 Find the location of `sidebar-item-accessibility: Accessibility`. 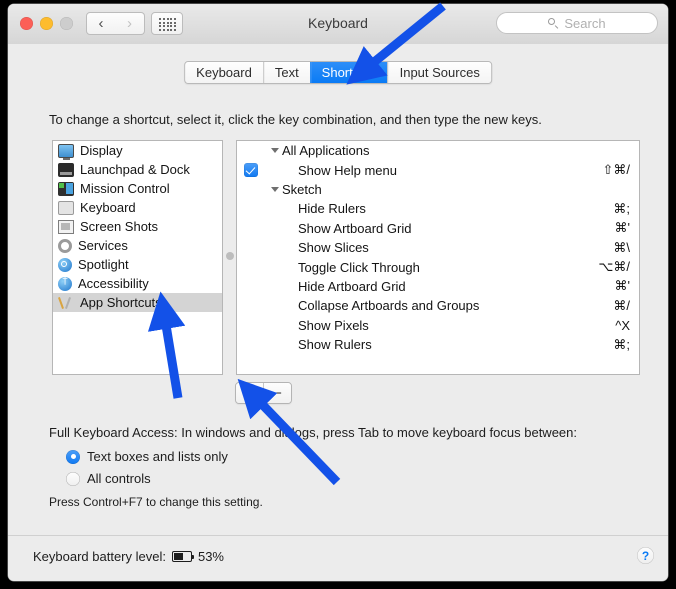

sidebar-item-accessibility: Accessibility is located at coordinates (137, 283).